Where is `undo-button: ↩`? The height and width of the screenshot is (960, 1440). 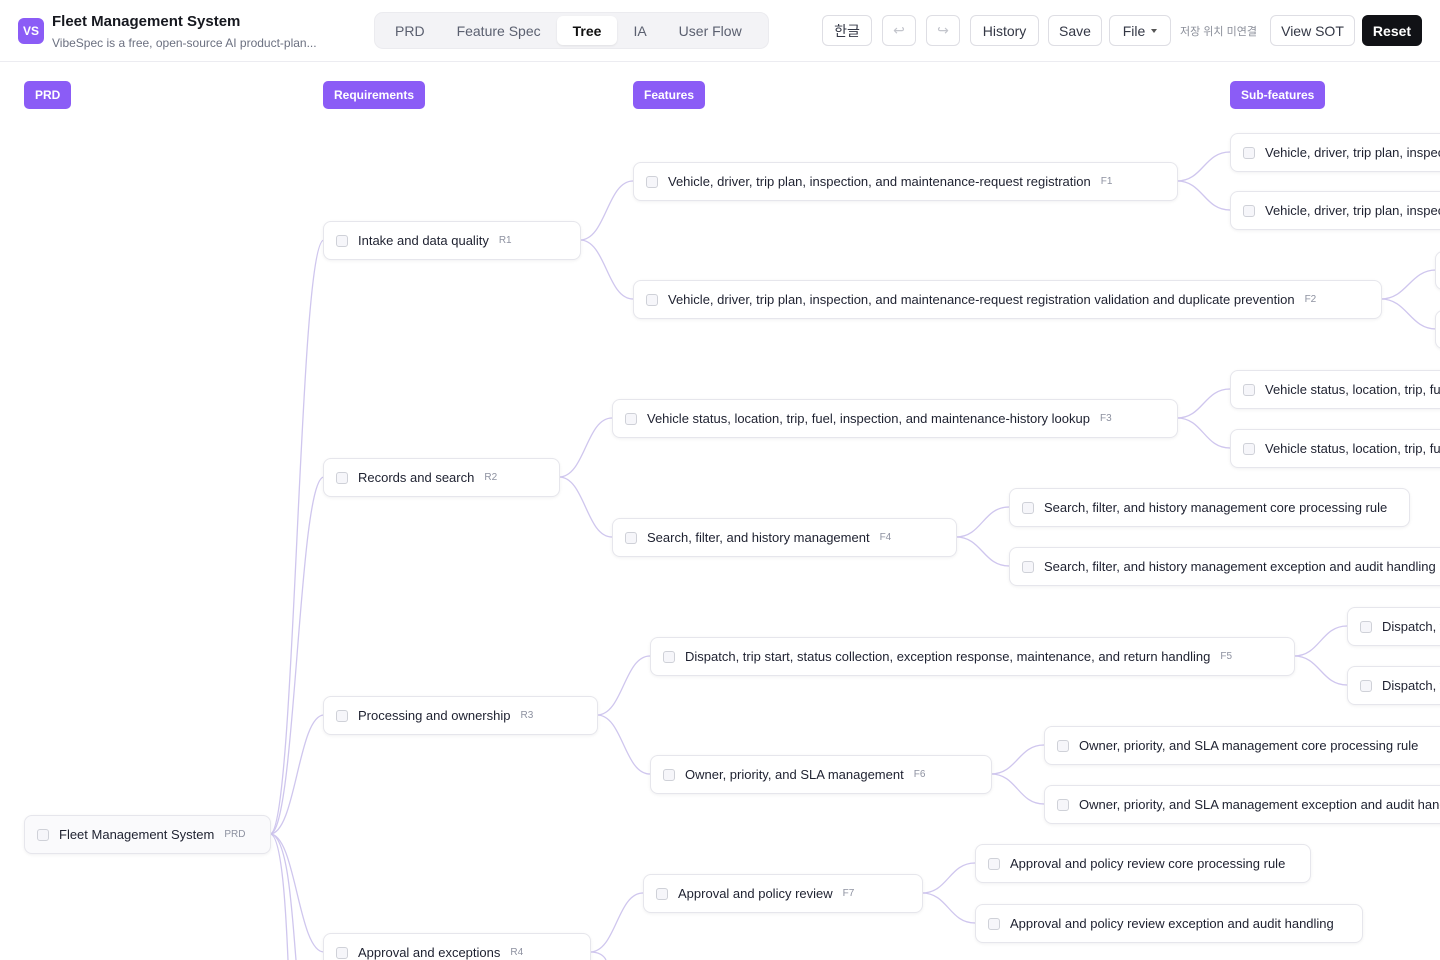 undo-button: ↩ is located at coordinates (899, 30).